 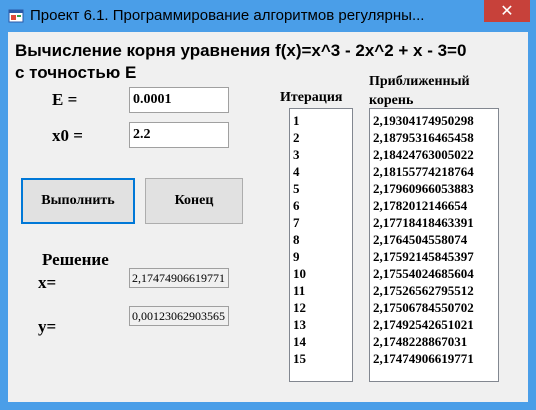 I want to click on y-result-field, so click(x=179, y=316).